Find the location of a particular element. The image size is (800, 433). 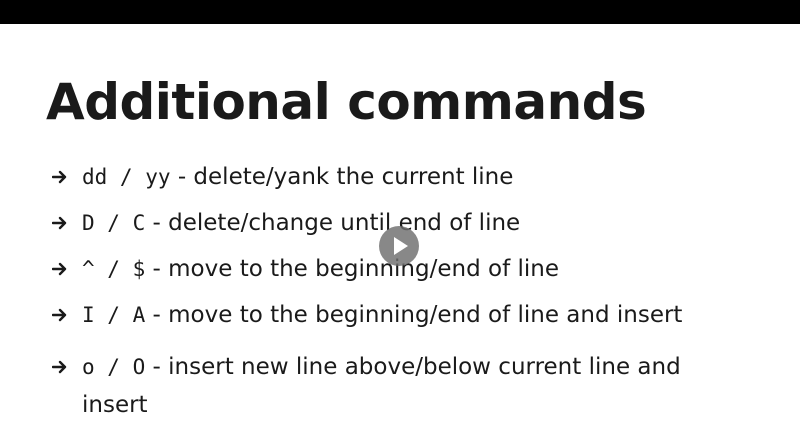

command-keys: D / C is located at coordinates (114, 223).